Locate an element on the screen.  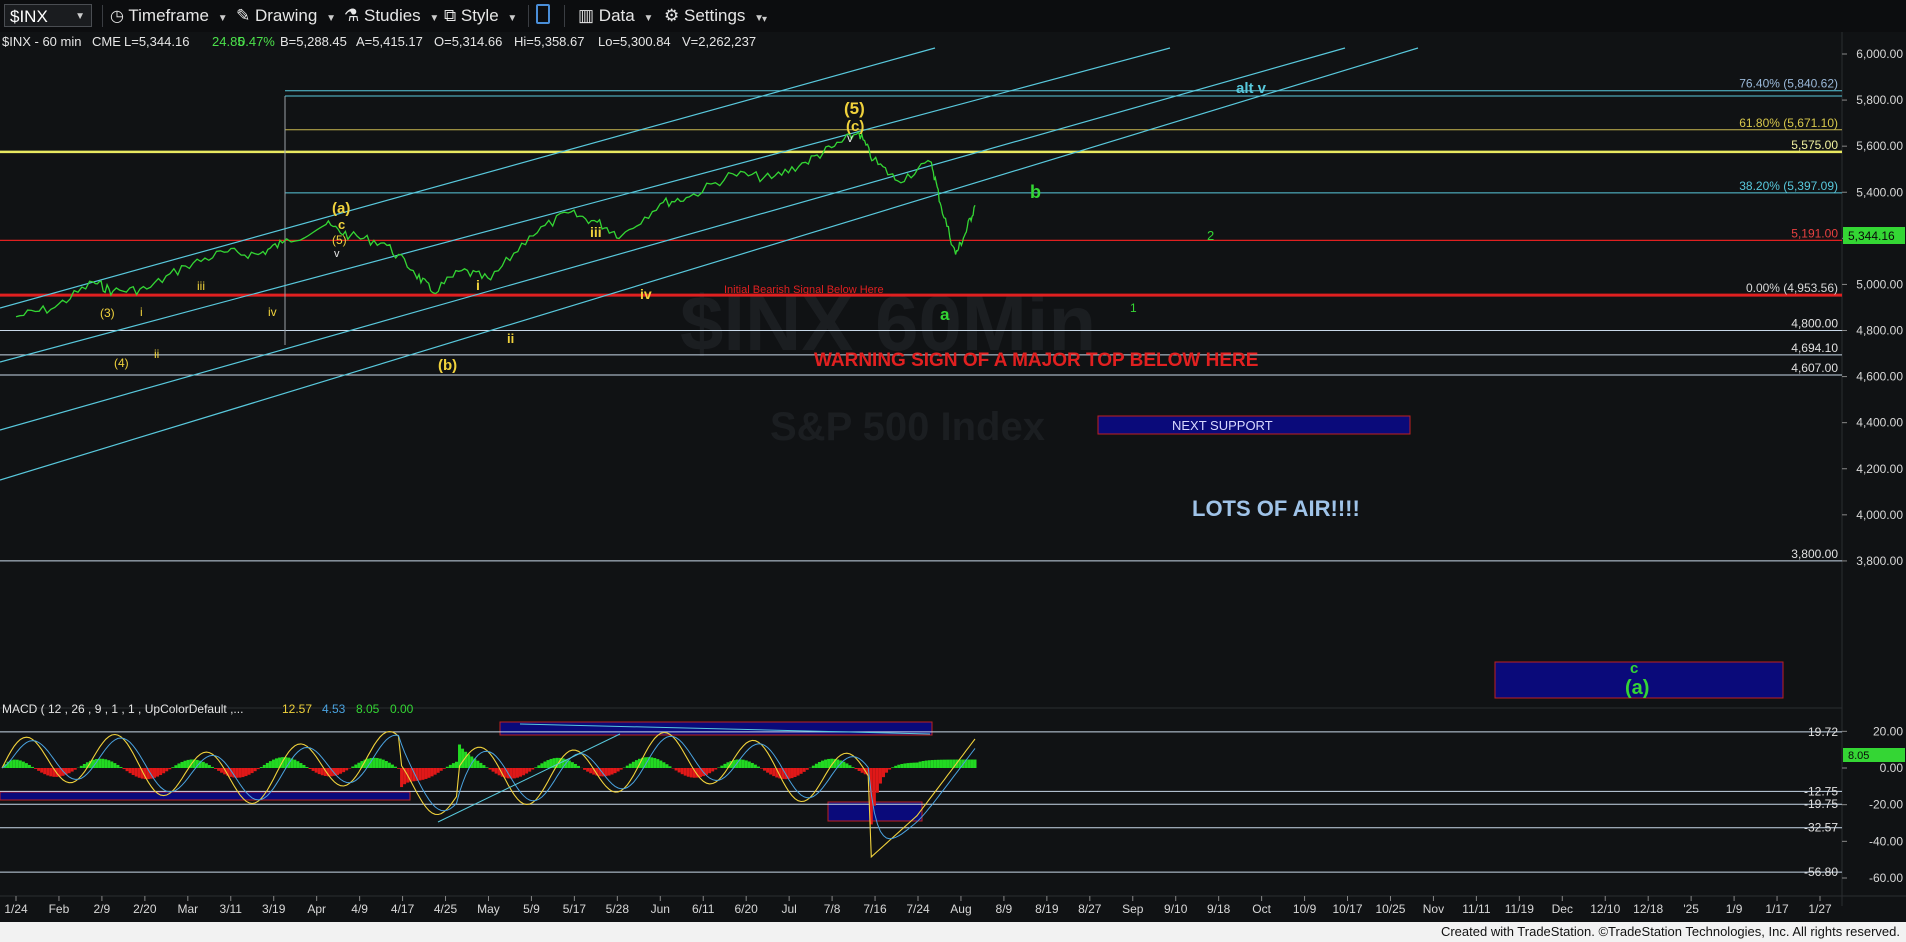
data-button: ▥ Data ▼ is located at coordinates (615, 16).